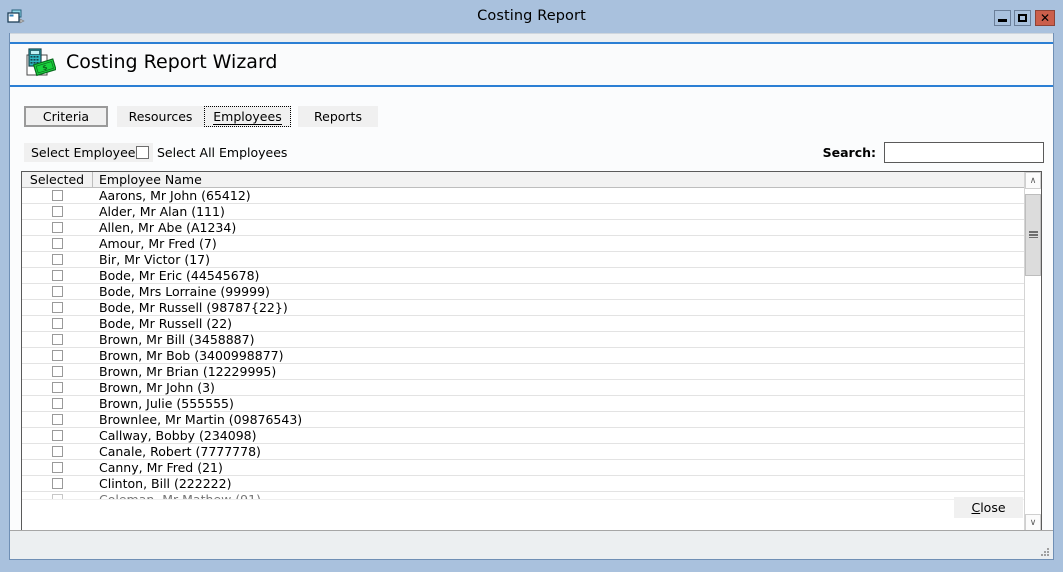  I want to click on table-row: Brown, Mr Bob (3400998877), so click(523, 356).